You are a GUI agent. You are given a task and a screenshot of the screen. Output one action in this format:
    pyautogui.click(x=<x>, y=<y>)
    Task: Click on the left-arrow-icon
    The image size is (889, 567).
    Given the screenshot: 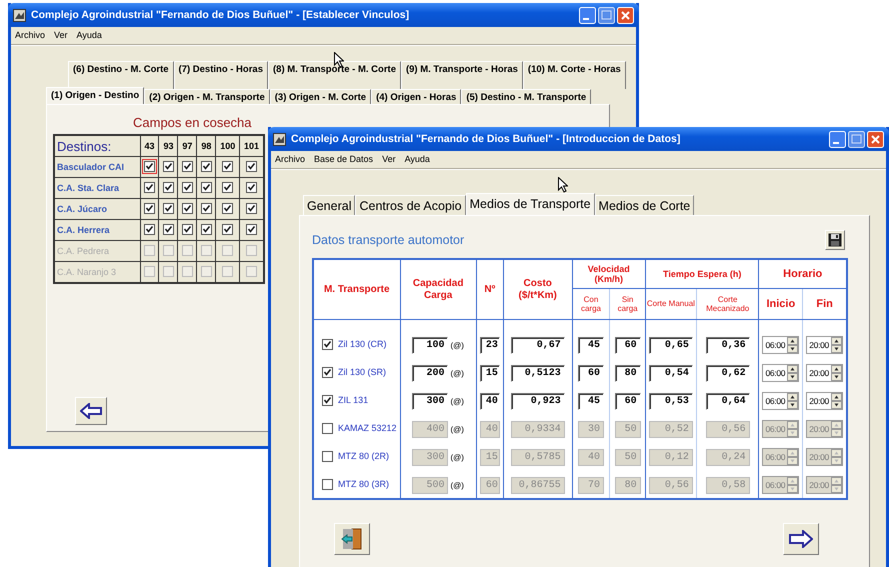 What is the action you would take?
    pyautogui.click(x=91, y=411)
    